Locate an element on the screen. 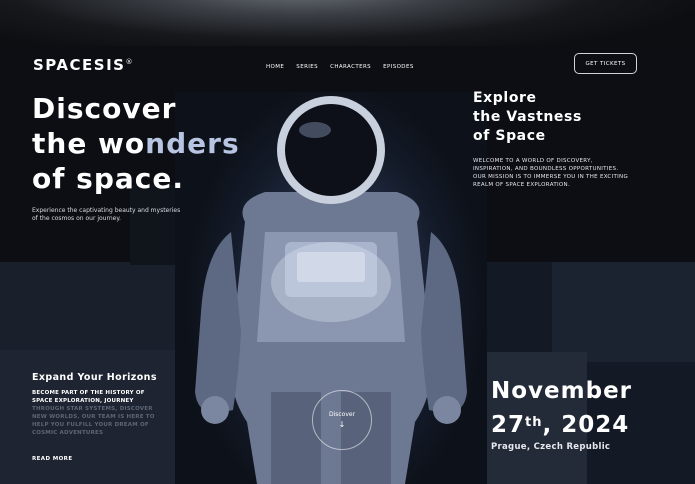 The width and height of the screenshot is (695, 484). headline-highlight: nders is located at coordinates (192, 143).